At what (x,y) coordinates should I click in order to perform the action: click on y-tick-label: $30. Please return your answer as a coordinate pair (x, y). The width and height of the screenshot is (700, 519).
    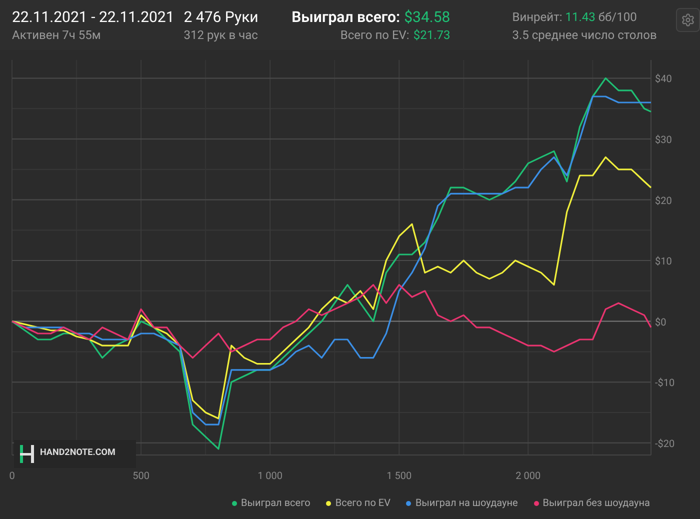
    Looking at the image, I should click on (663, 140).